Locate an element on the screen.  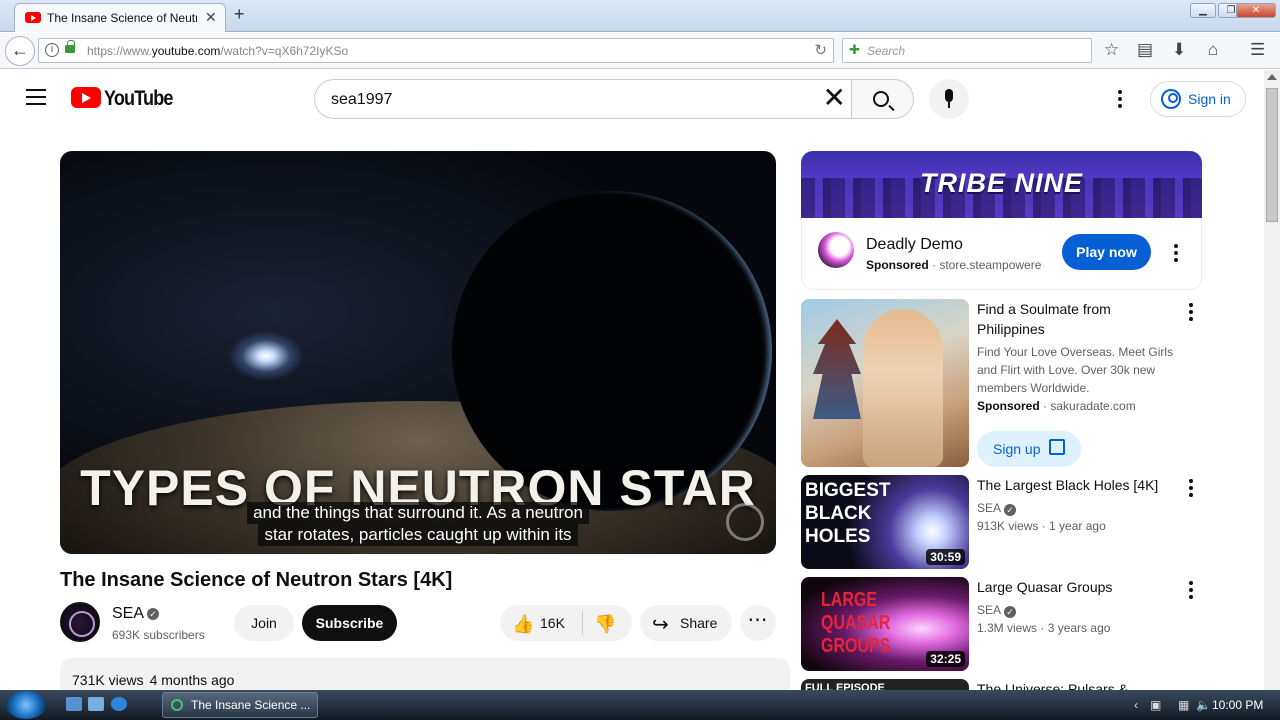
minimize-button: ▁ is located at coordinates (1203, 10).